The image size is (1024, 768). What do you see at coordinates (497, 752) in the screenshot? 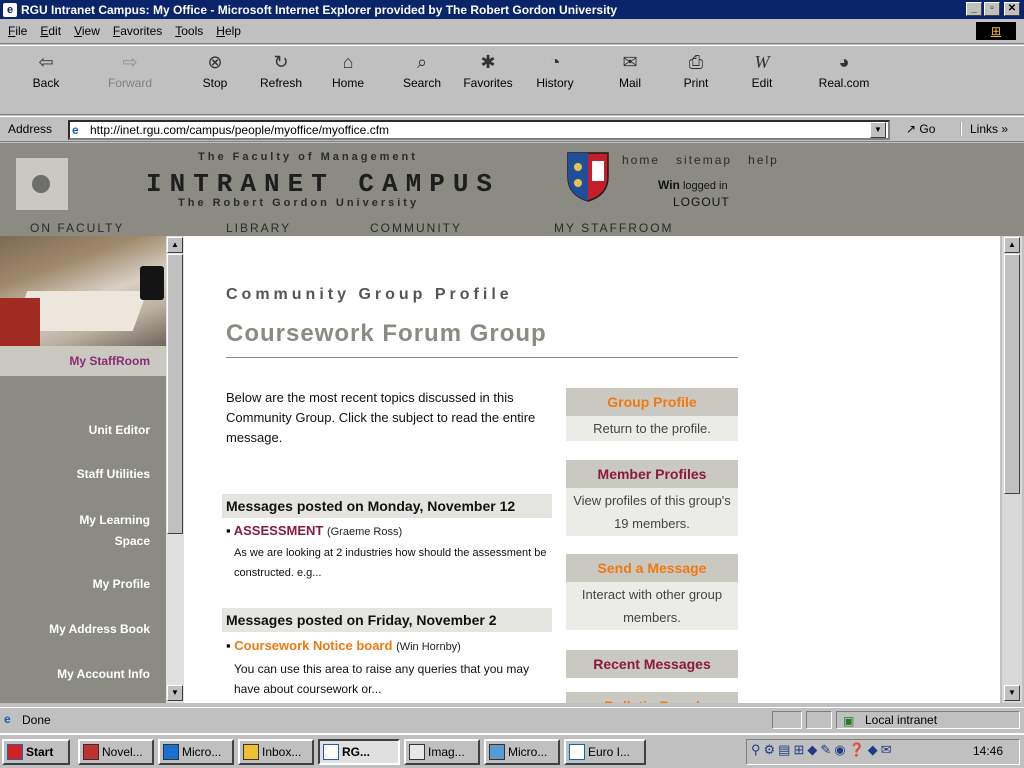
I see `powerpoint-icon` at bounding box center [497, 752].